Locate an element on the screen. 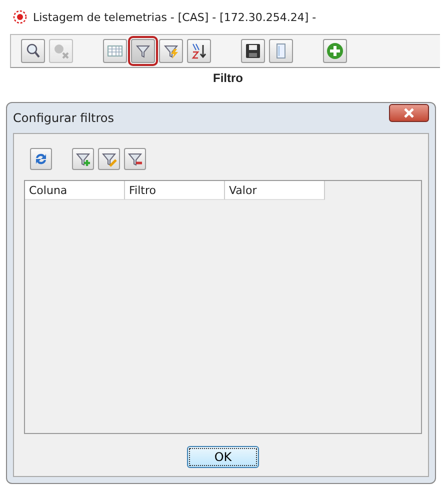  app-icon is located at coordinates (20, 17).